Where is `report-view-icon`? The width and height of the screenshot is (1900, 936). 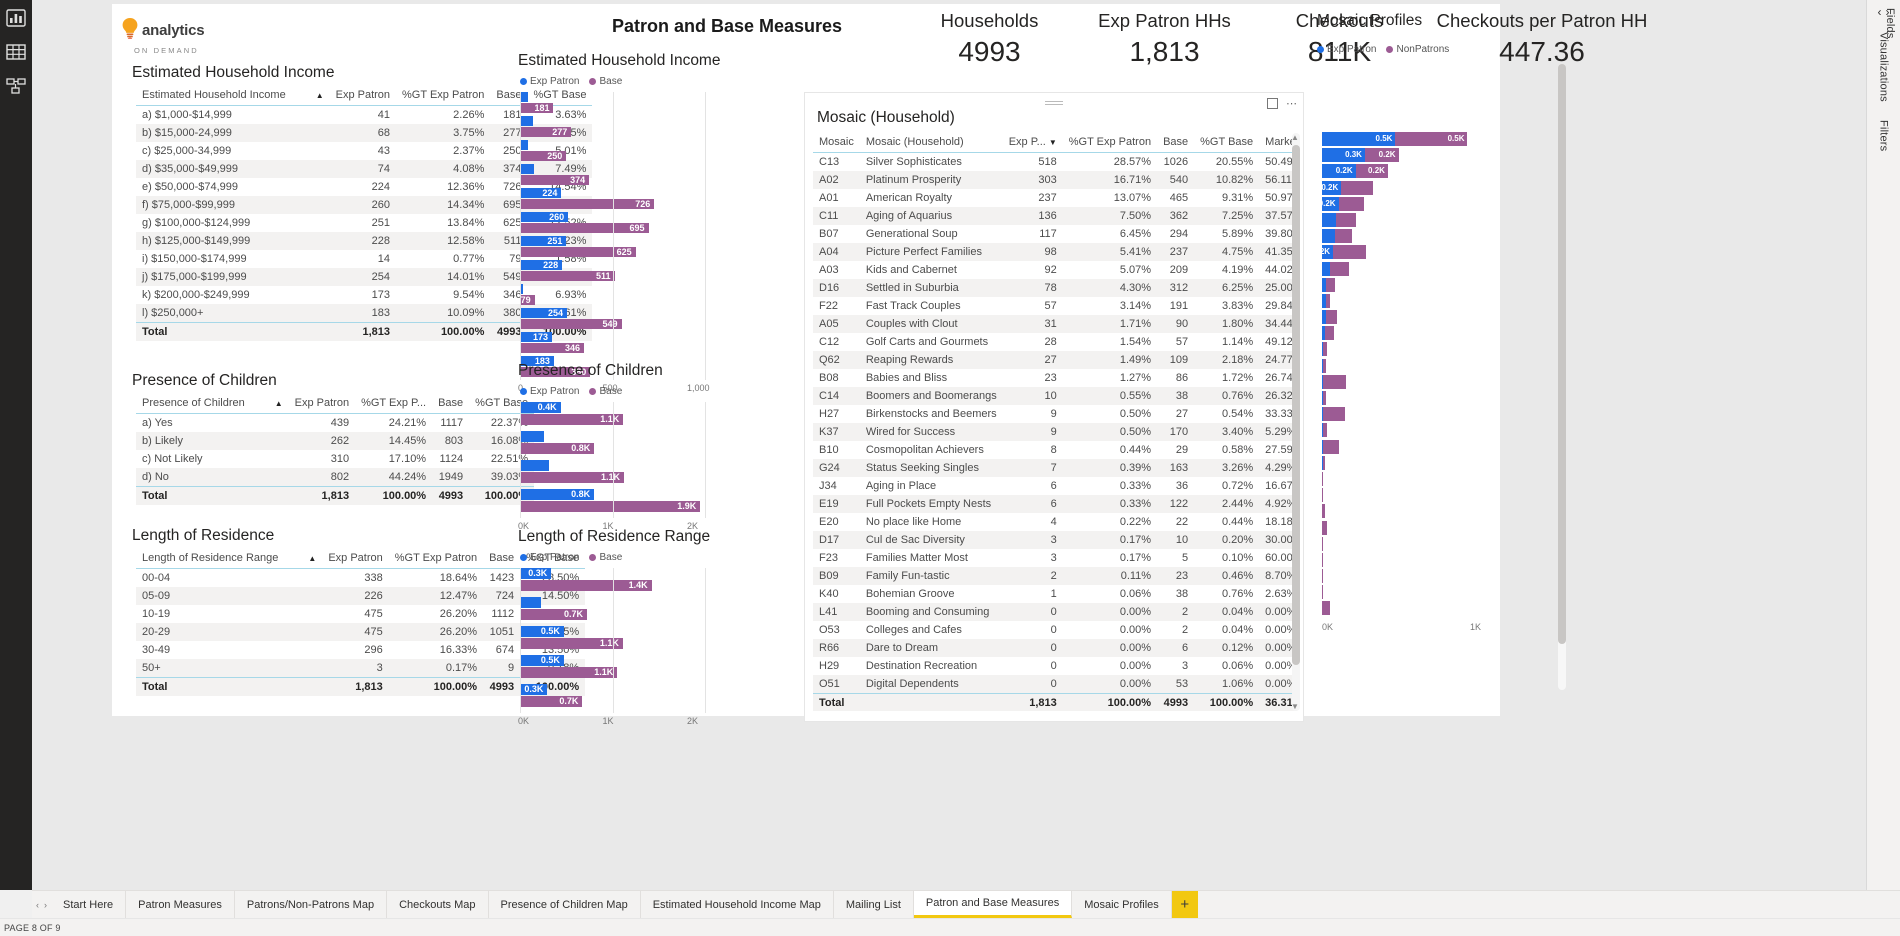 report-view-icon is located at coordinates (16, 18).